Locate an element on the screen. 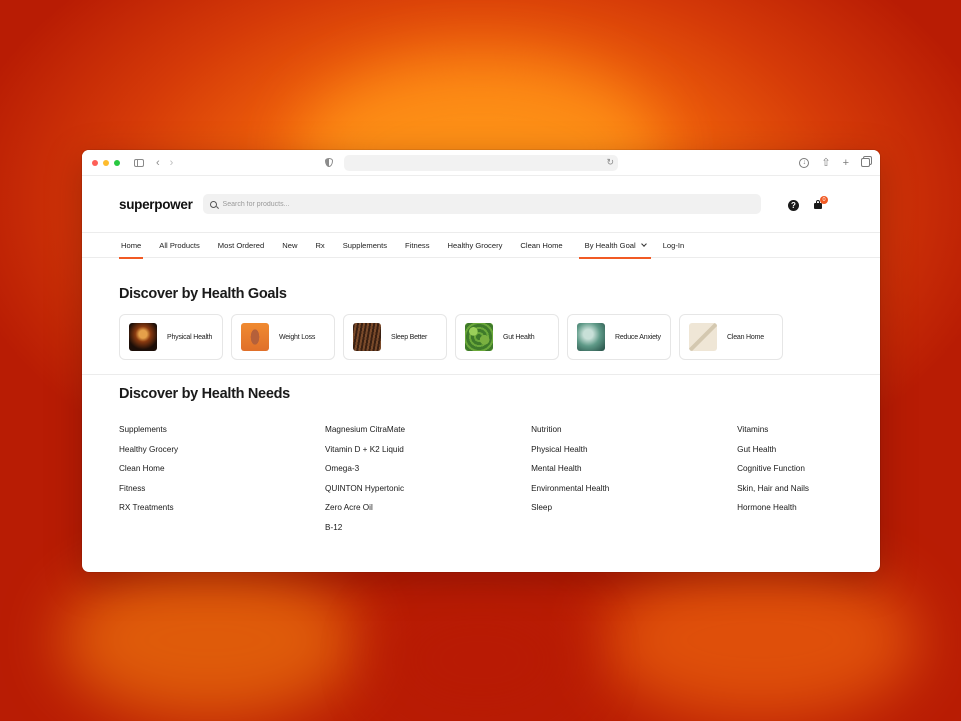 This screenshot has height=721, width=961. health-needs-title: Discover by Health Needs is located at coordinates (204, 394).